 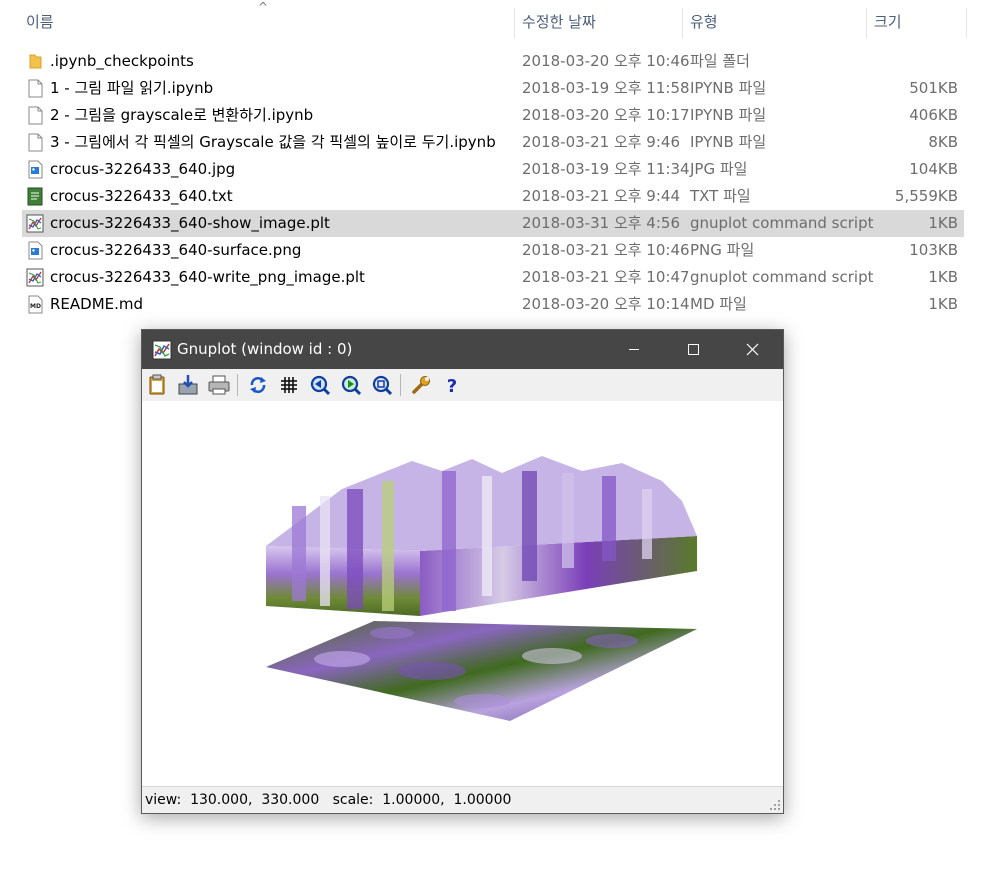 I want to click on file-type: 파일 폴더, so click(x=720, y=61).